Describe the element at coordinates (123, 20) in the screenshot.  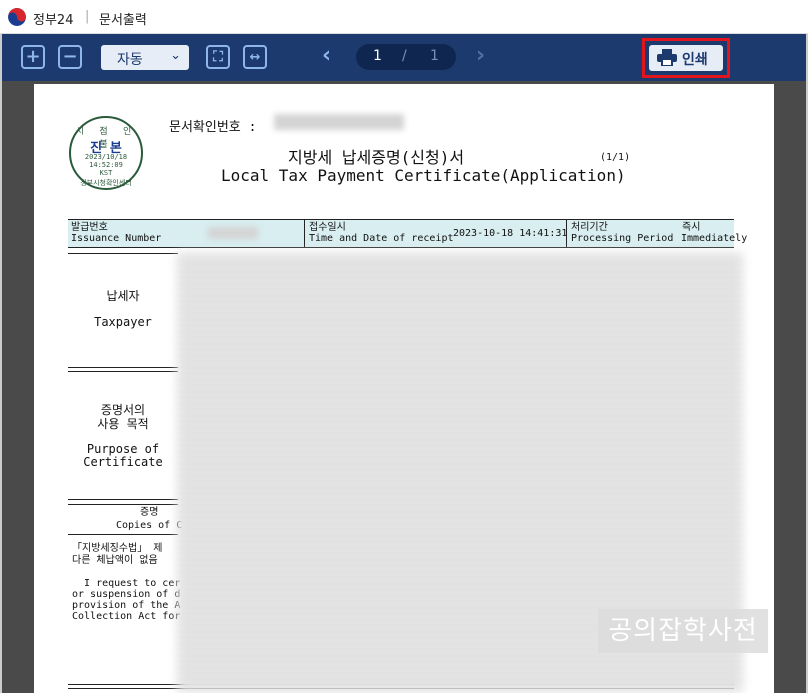
I see `window-title: 문서출력` at that location.